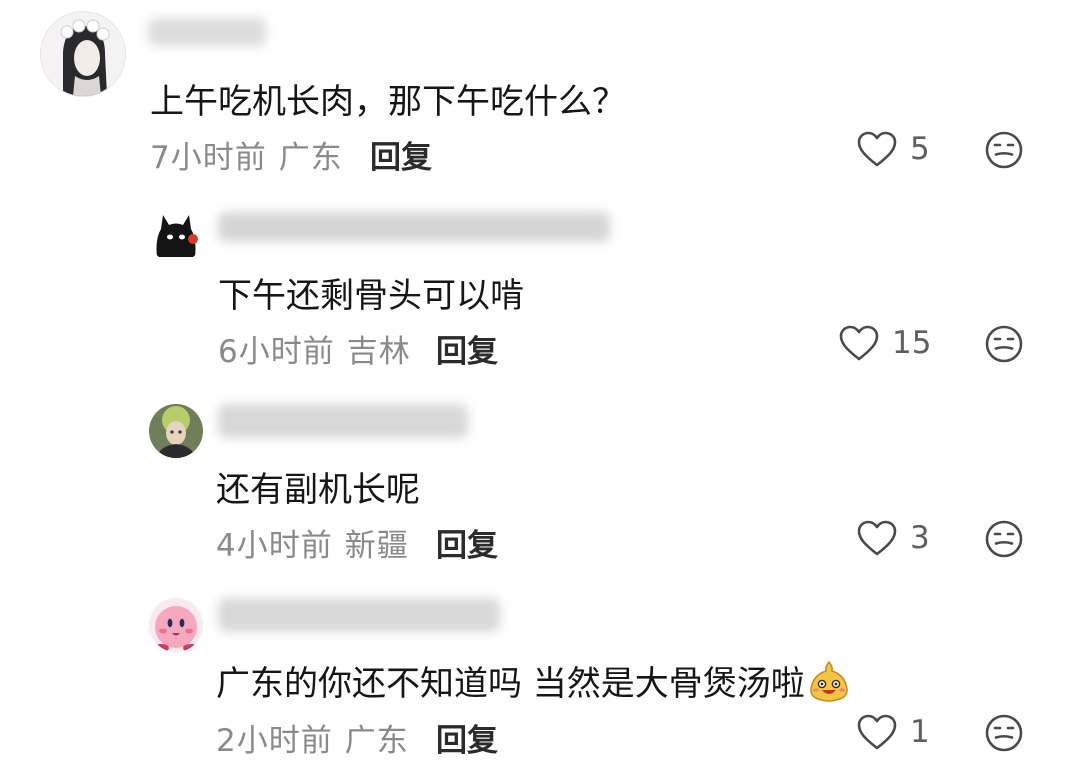  I want to click on comment-meta: 2小时前 广东, so click(312, 737).